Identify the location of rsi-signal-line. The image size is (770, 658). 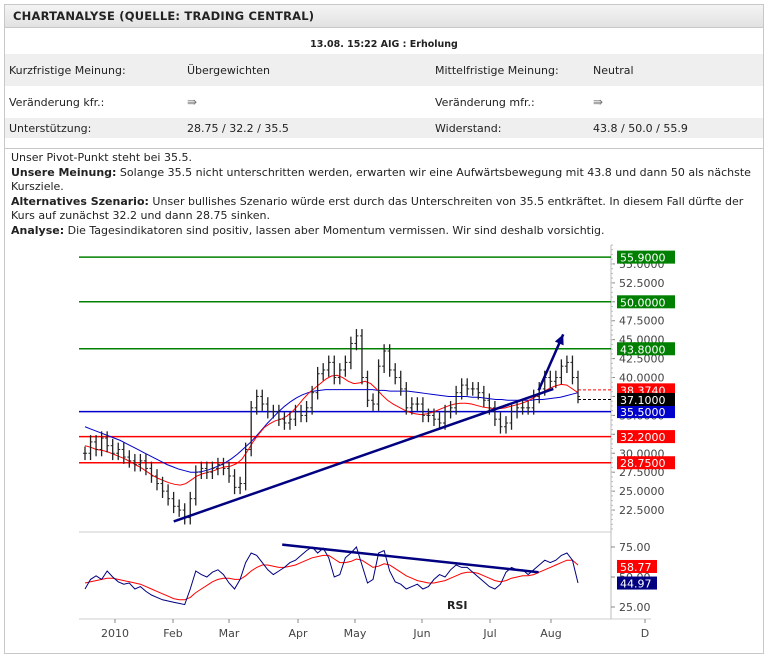
(331, 577).